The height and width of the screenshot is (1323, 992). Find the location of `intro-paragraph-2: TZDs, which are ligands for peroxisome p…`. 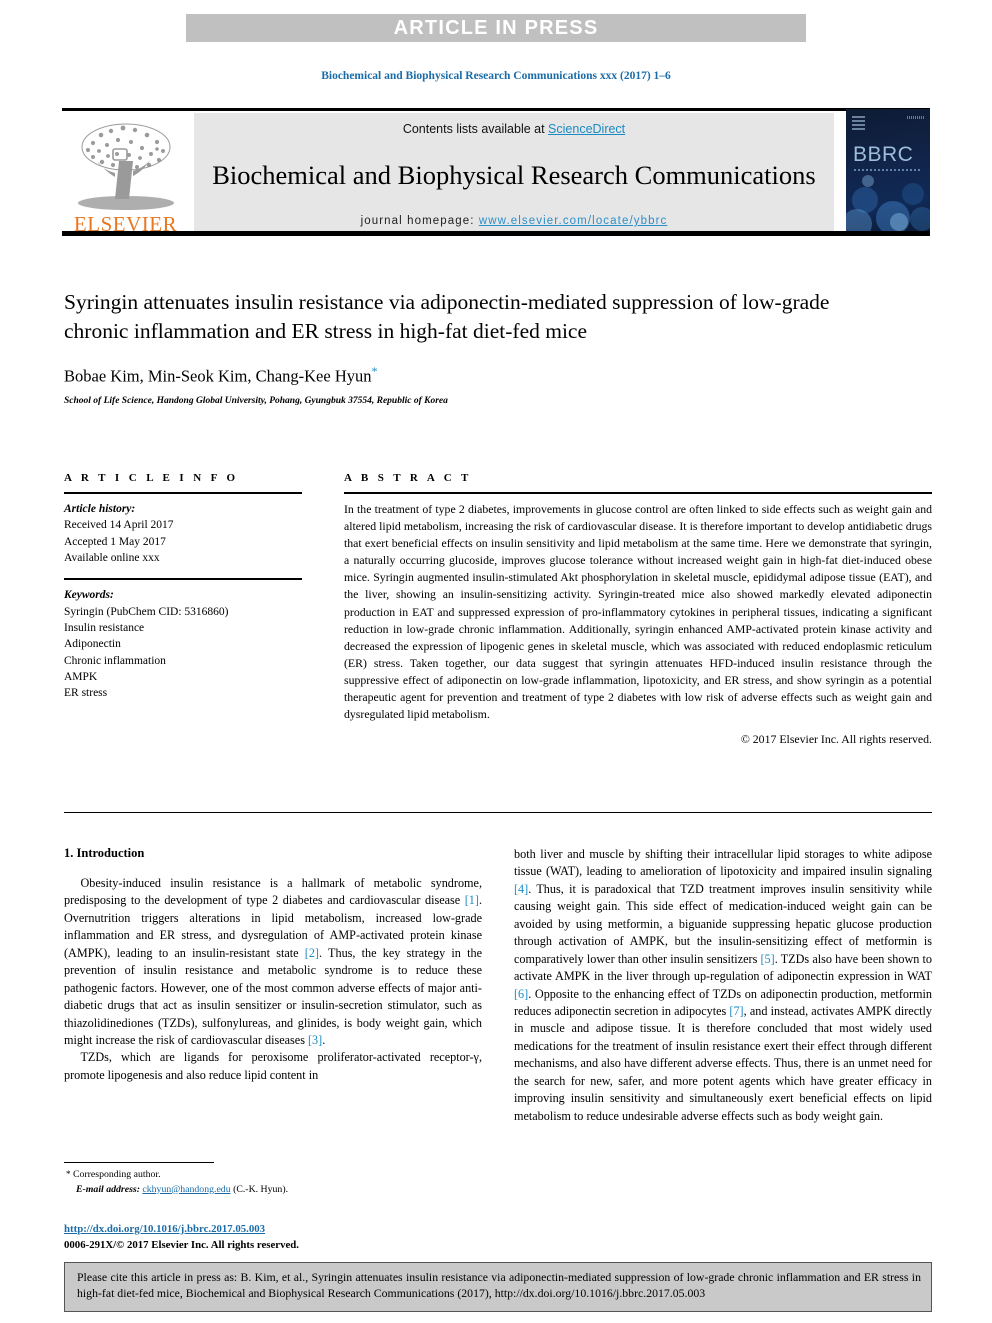

intro-paragraph-2: TZDs, which are ligands for peroxisome p… is located at coordinates (273, 1066).